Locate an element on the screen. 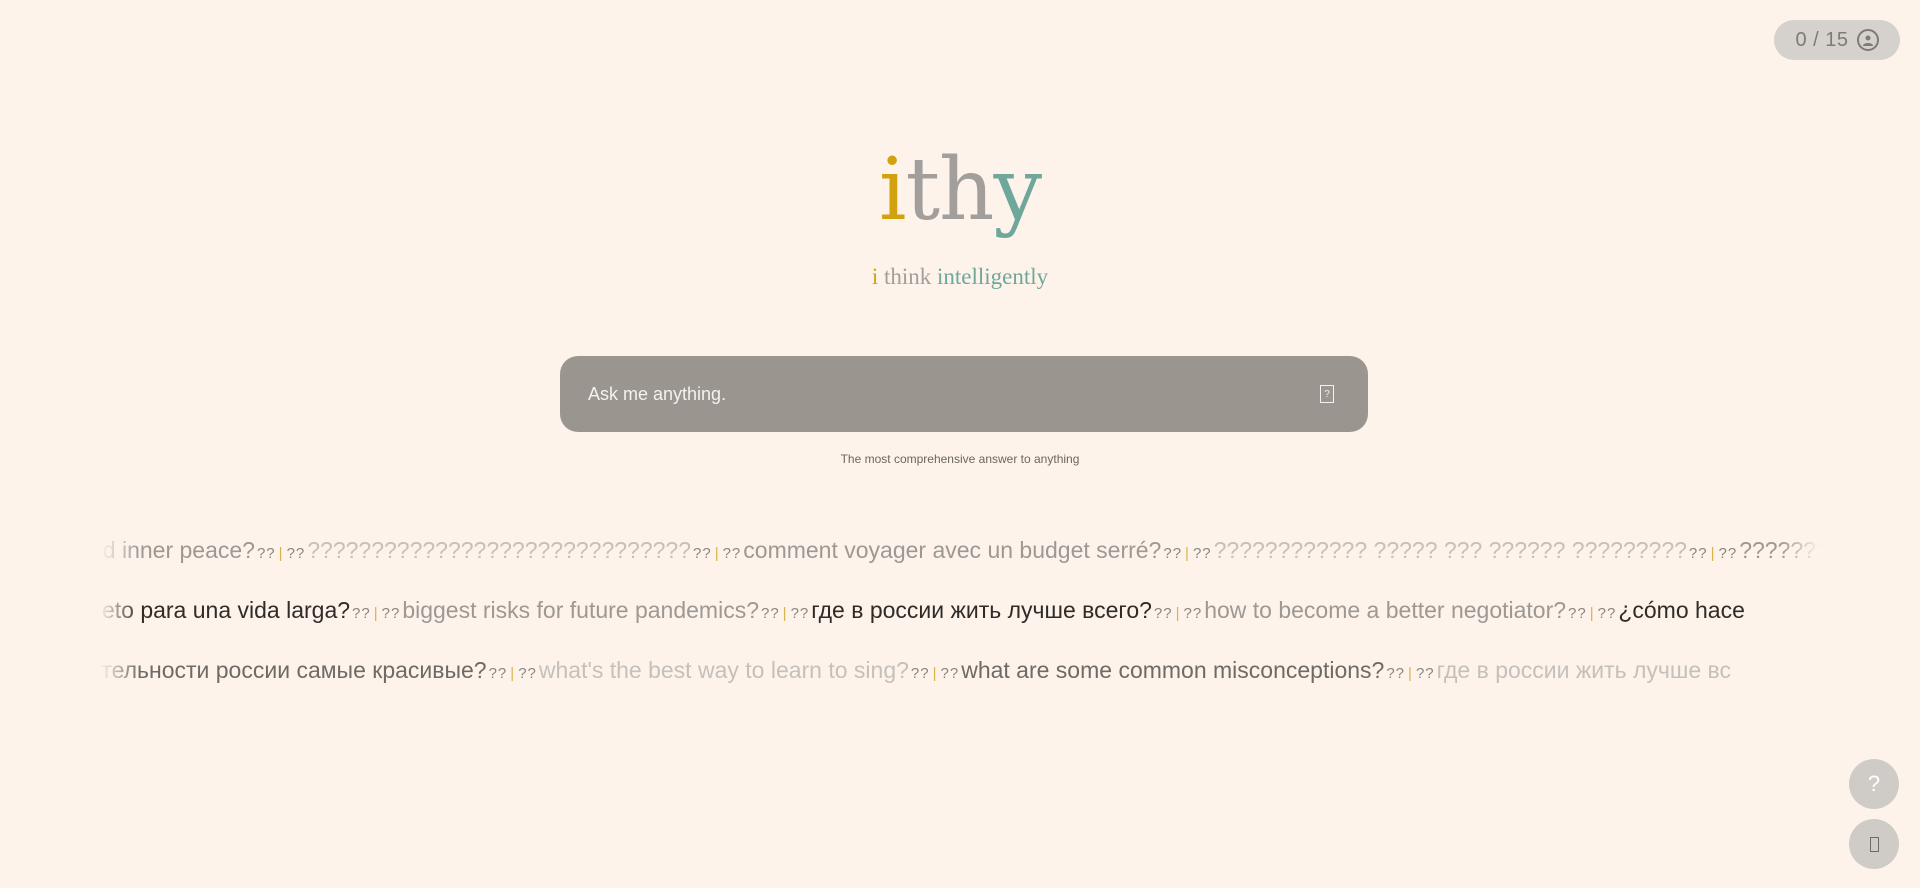 Image resolution: width=1920 pixels, height=888 pixels. tagline-i: i is located at coordinates (875, 276).